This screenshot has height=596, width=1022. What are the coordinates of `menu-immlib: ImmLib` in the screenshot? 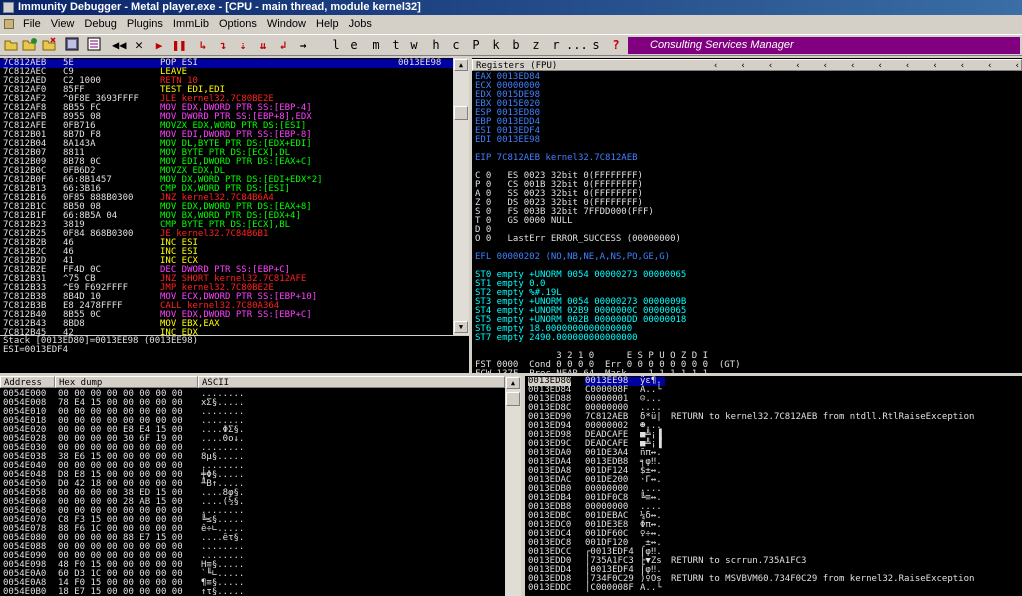 It's located at (191, 24).